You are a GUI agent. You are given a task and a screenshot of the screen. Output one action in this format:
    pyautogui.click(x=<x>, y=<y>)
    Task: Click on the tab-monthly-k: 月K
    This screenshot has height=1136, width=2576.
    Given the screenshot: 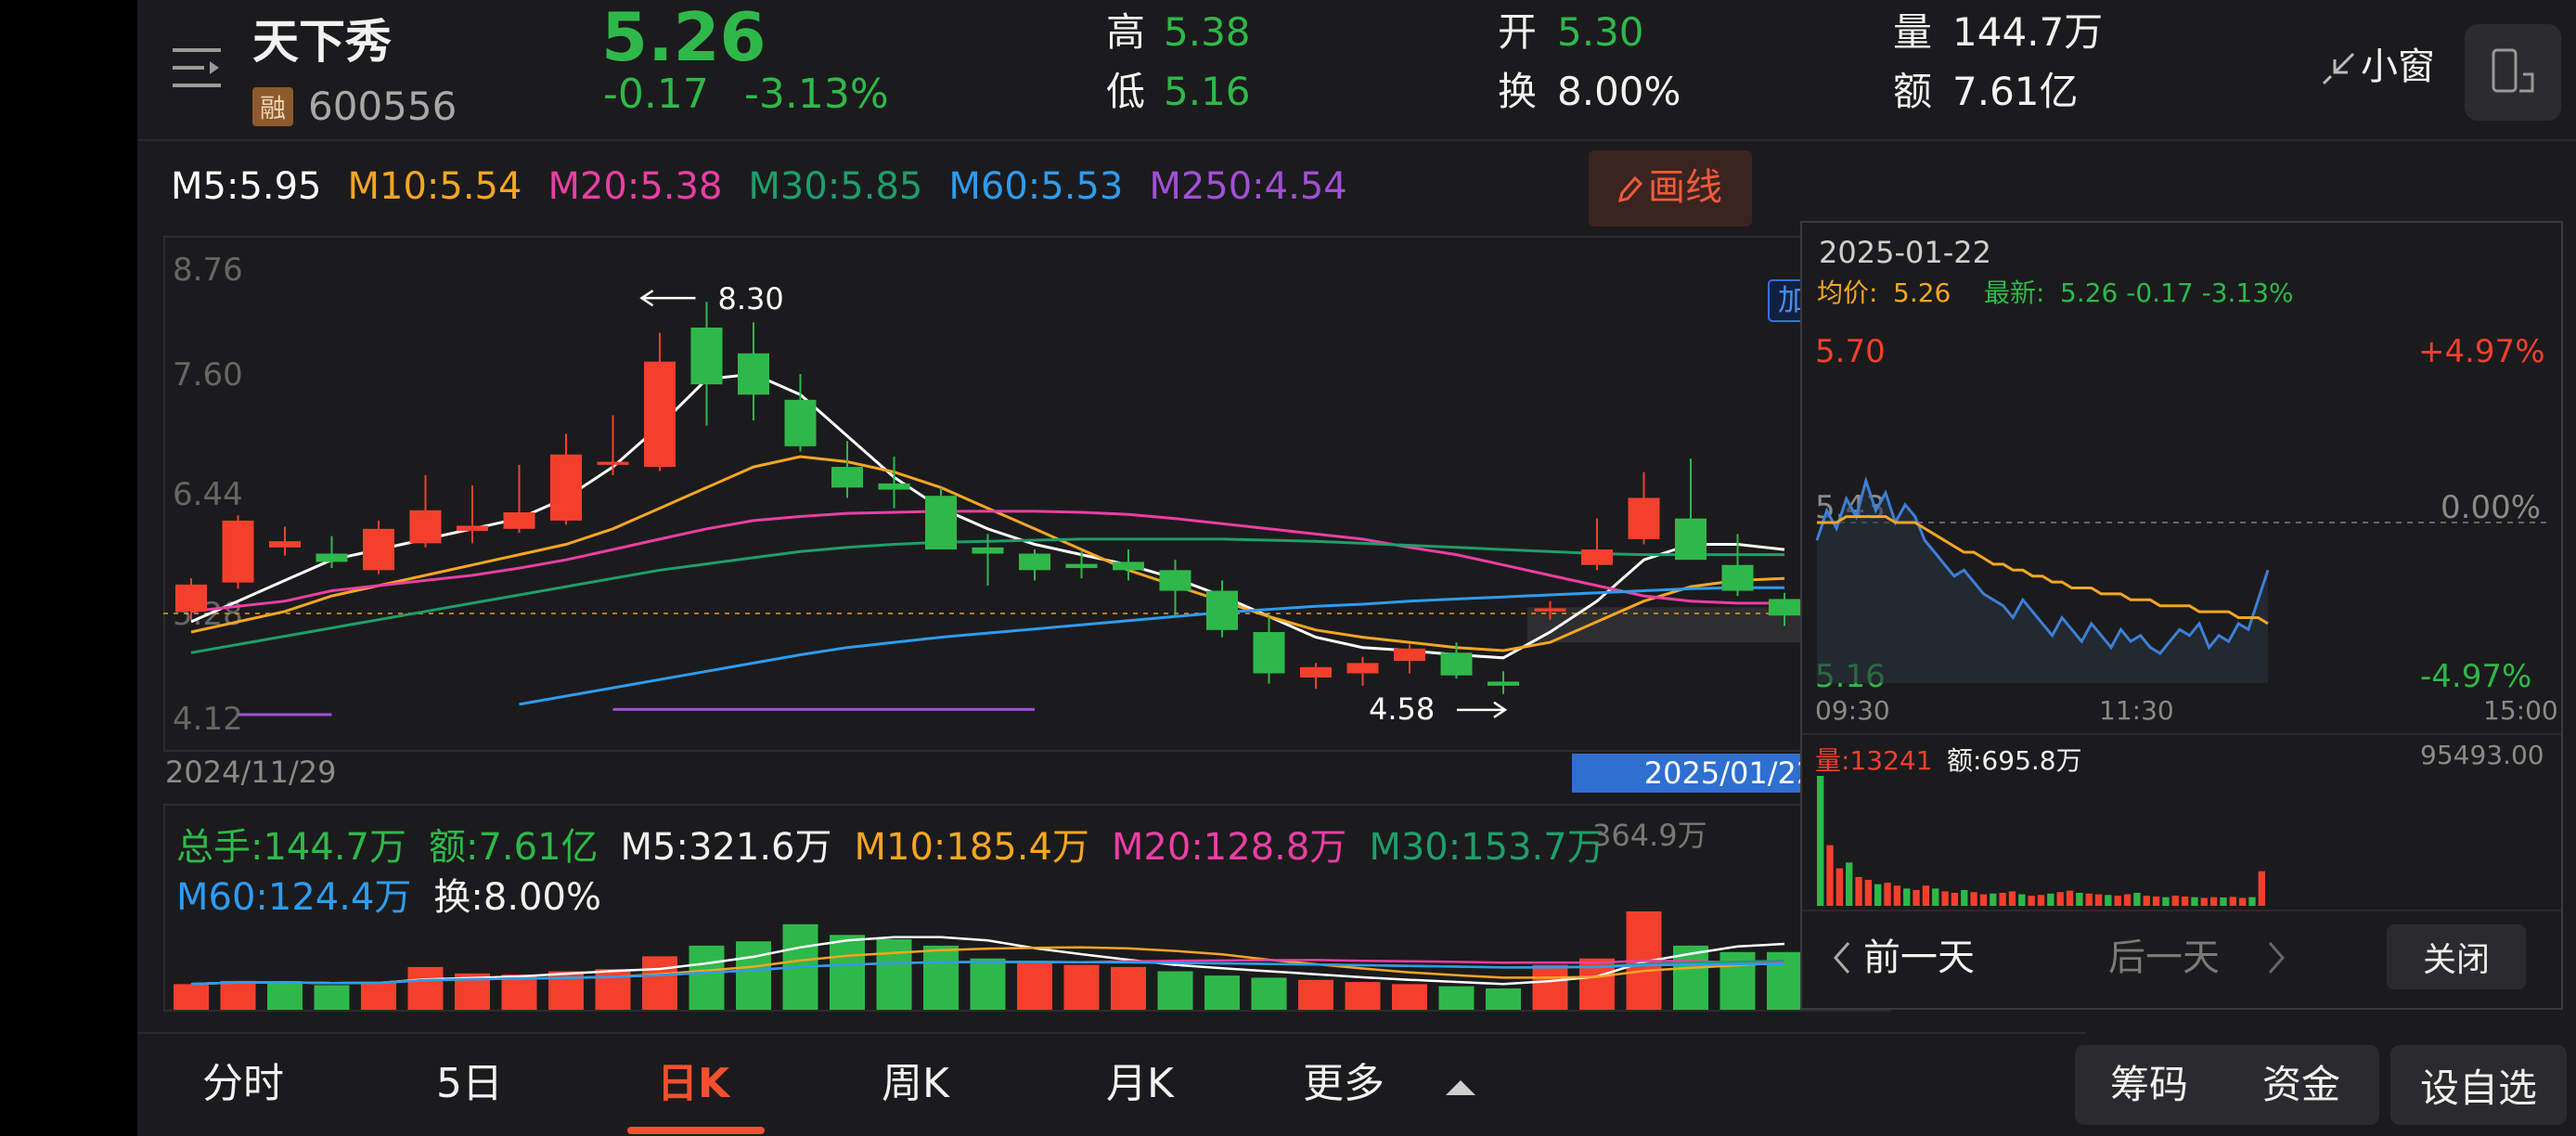 What is the action you would take?
    pyautogui.click(x=1140, y=1084)
    